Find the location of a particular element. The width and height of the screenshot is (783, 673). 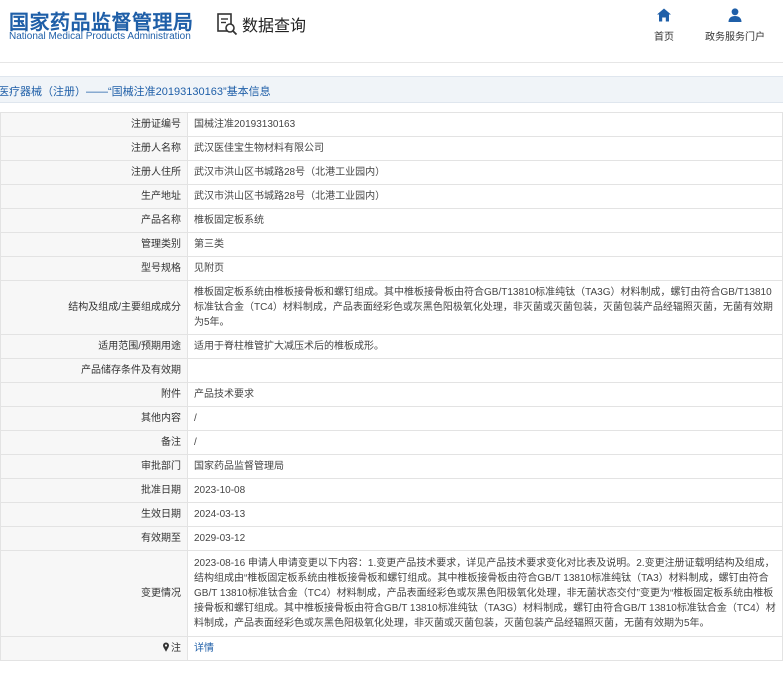

table-row: 审批部门 国家药品监督管理局 is located at coordinates (391, 466).